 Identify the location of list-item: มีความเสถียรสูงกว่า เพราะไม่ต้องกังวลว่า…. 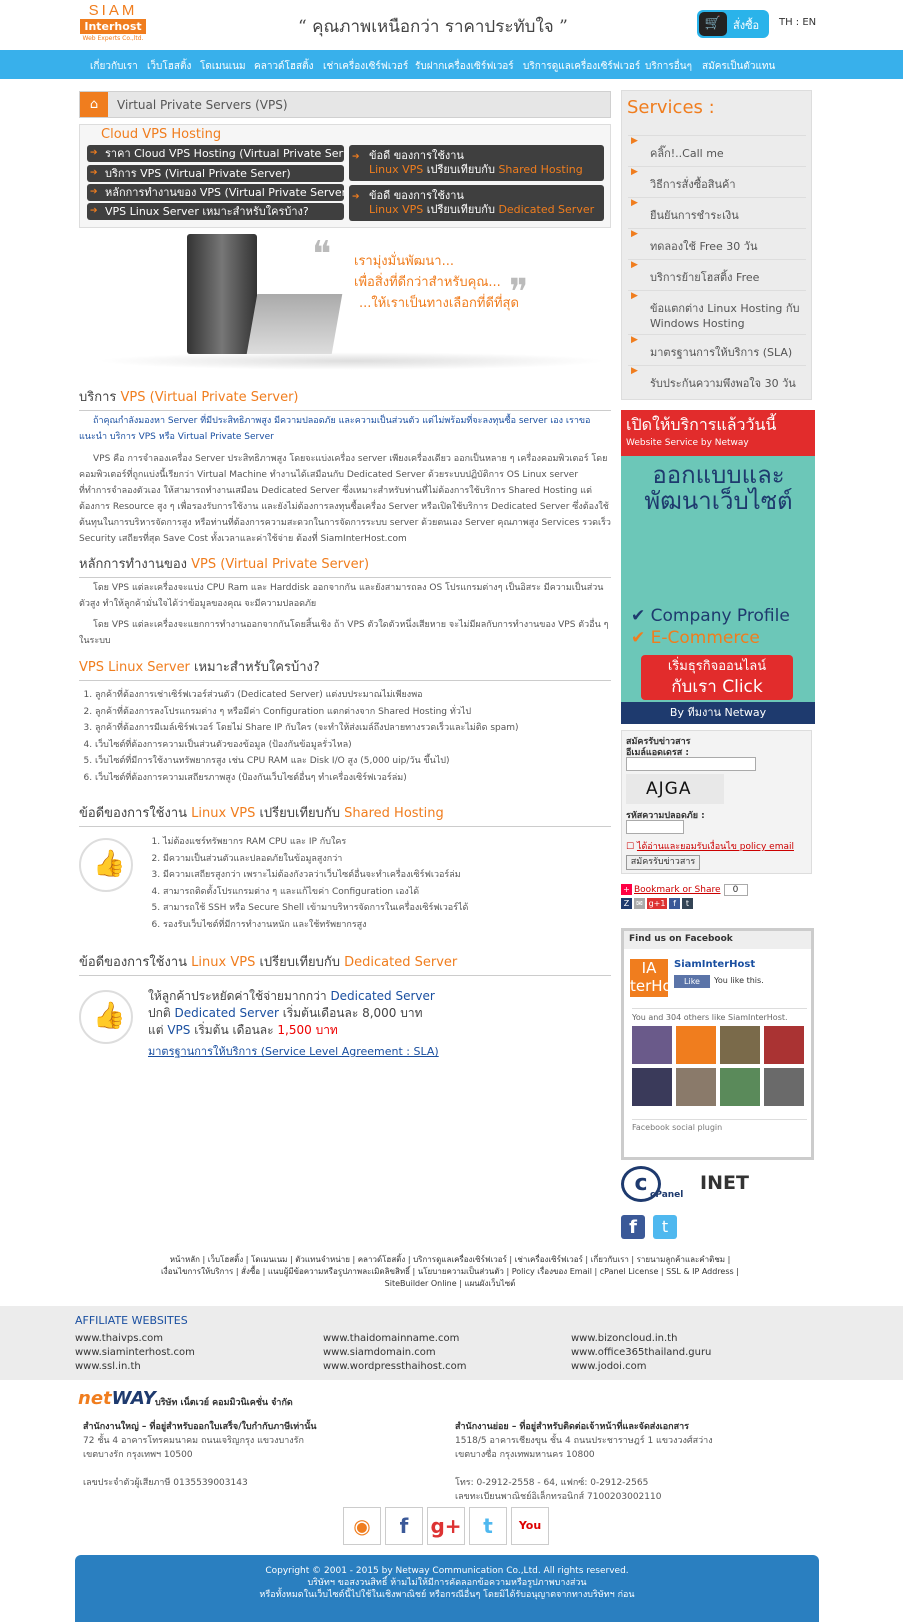
(315, 875).